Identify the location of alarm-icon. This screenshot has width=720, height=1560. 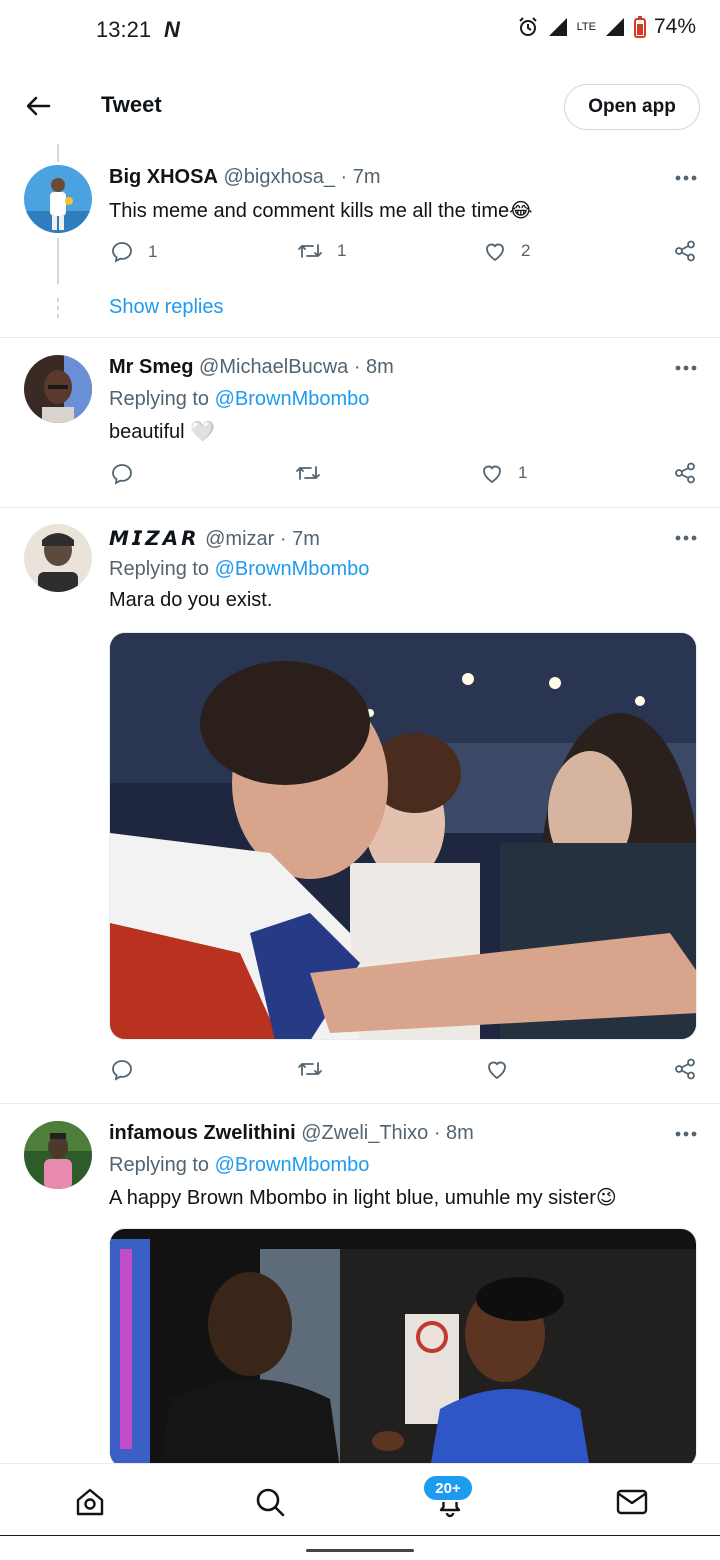
(527, 26).